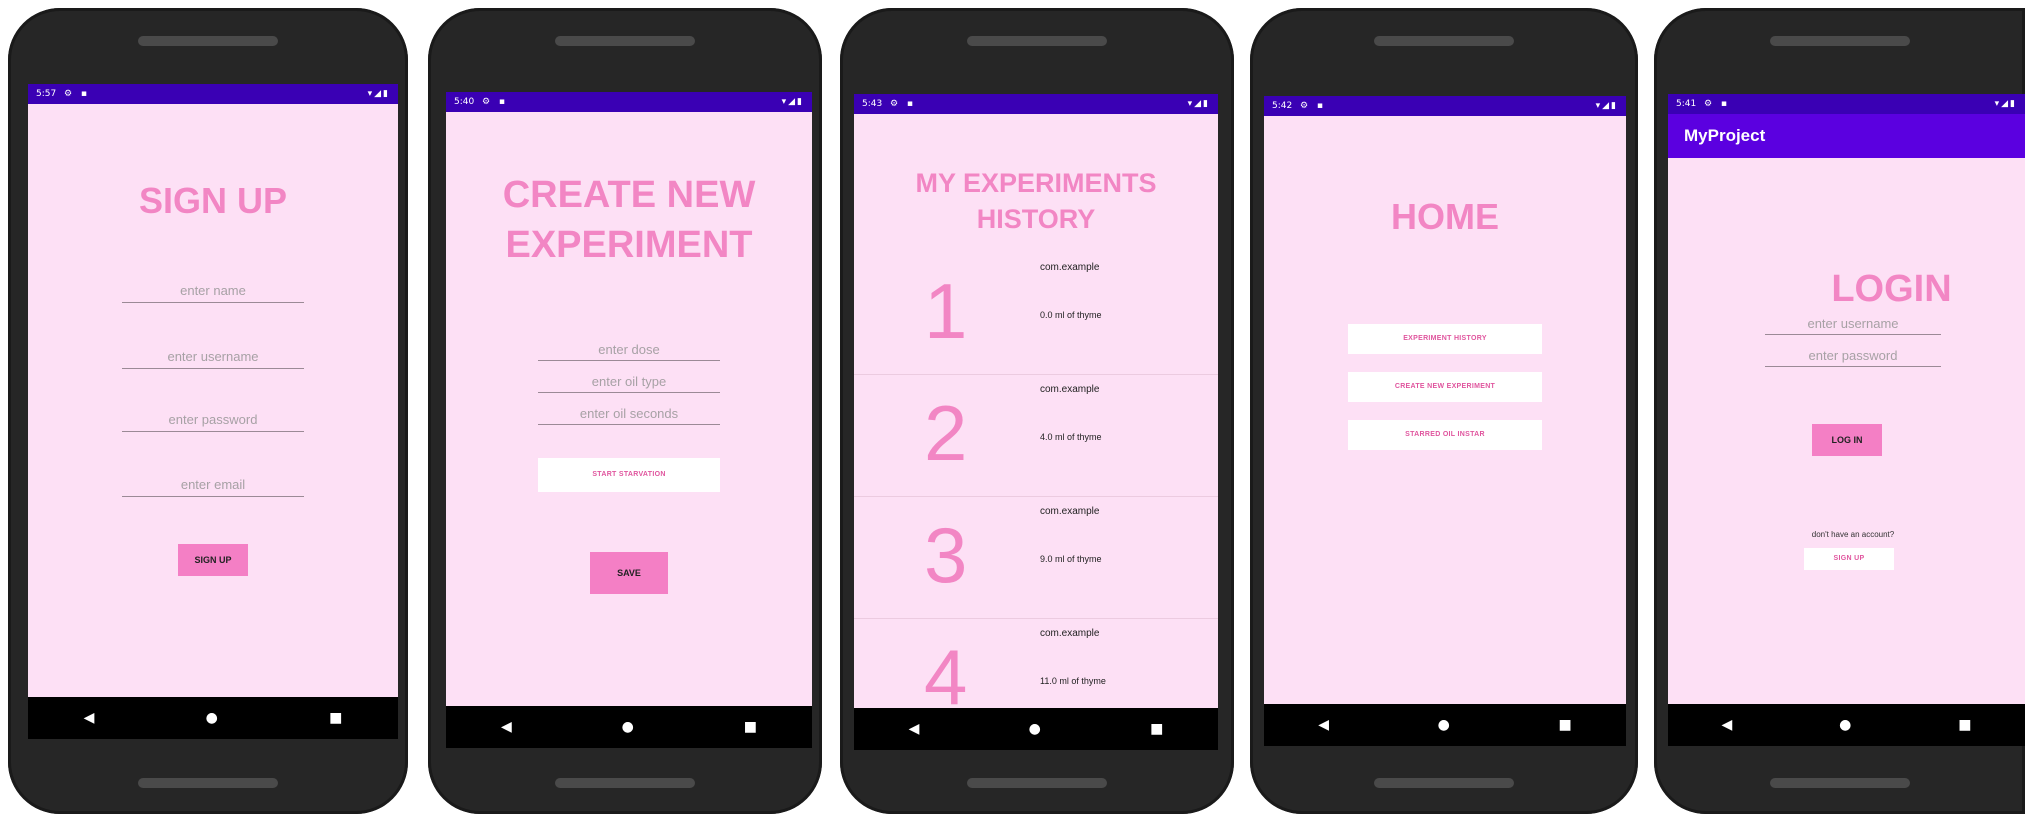 This screenshot has width=2025, height=819. What do you see at coordinates (1445, 216) in the screenshot?
I see `page-title: HOME` at bounding box center [1445, 216].